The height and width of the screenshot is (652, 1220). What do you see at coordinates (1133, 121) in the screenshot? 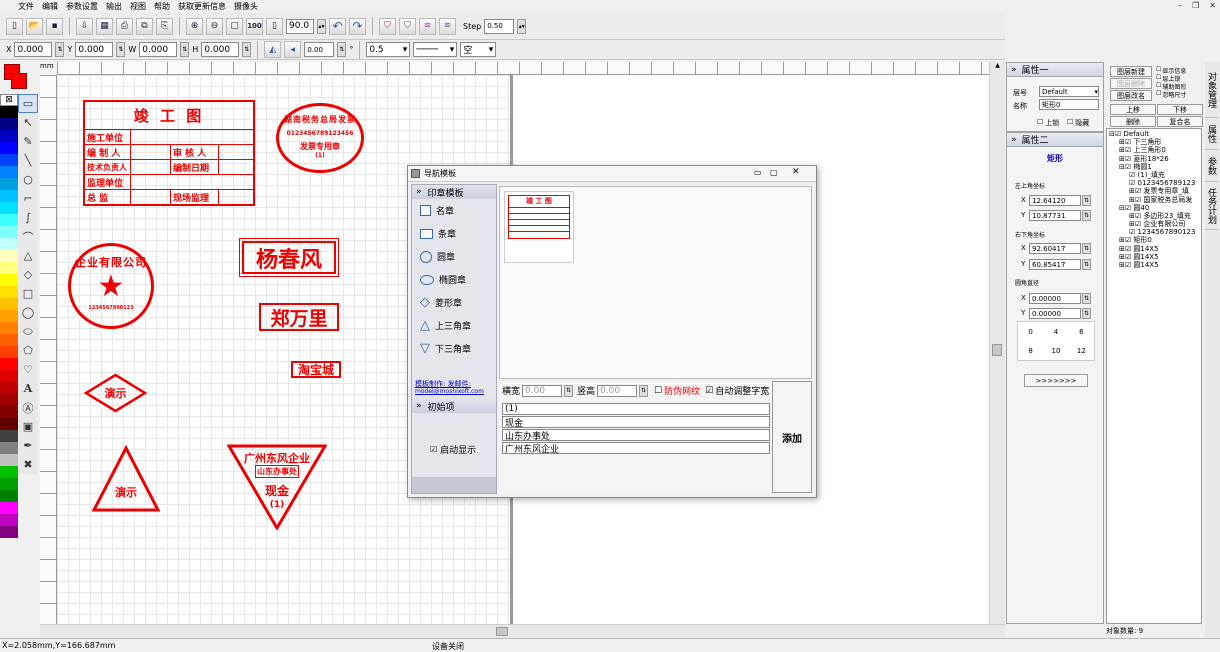
I see `delete-button: 删除` at bounding box center [1133, 121].